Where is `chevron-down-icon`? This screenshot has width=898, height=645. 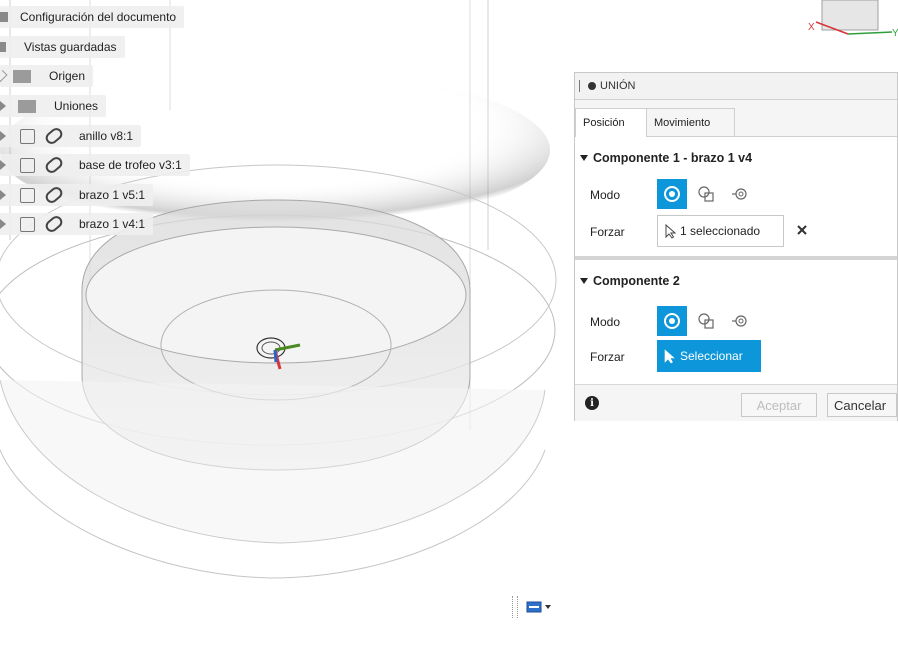 chevron-down-icon is located at coordinates (548, 607).